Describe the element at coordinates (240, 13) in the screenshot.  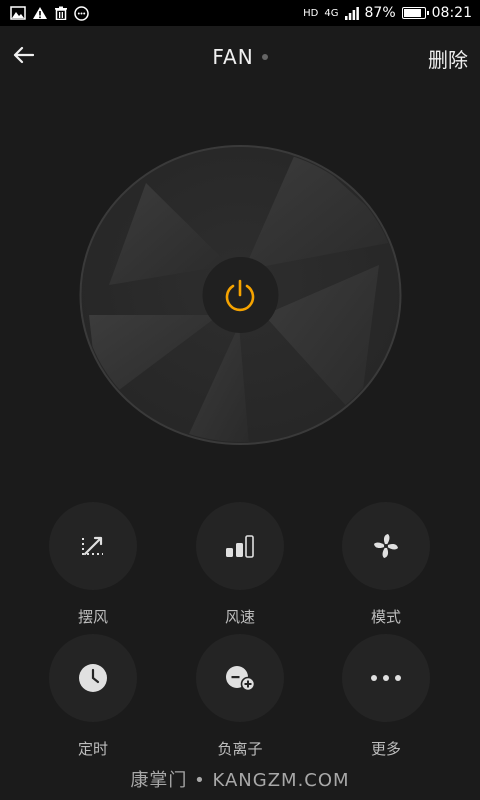
I see `status-bar: HD 4G 87% 08:21` at that location.